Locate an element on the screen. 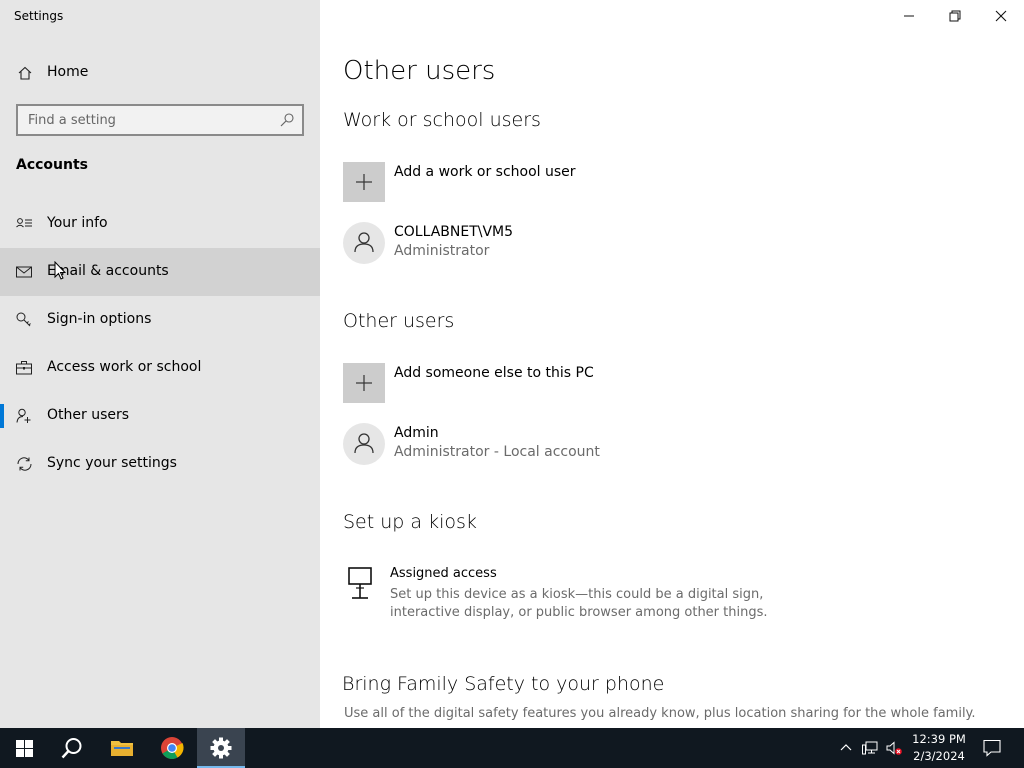  add-work-user-label: Add a work or school user is located at coordinates (485, 172).